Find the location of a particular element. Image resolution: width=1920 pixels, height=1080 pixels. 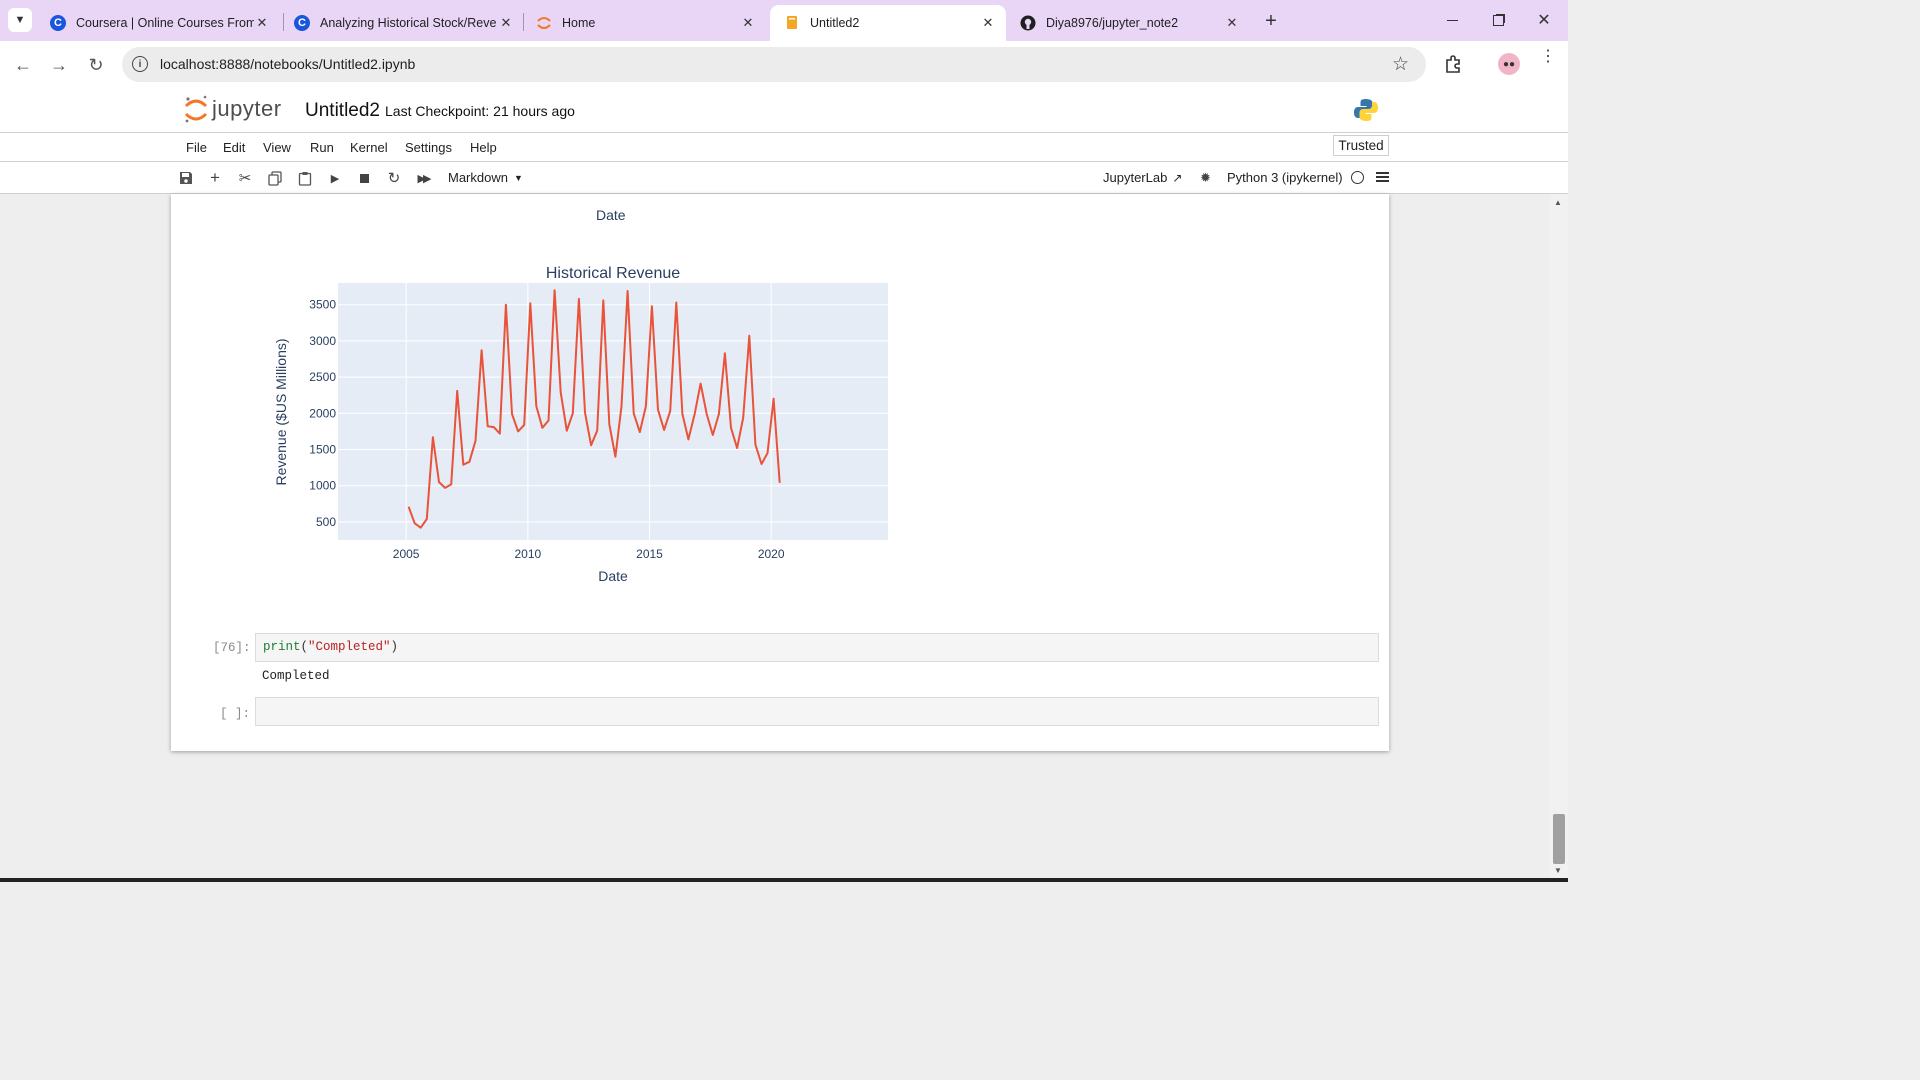

browser-tab-1: C Analyzing Historical Stock/Reve ✕ is located at coordinates (402, 23).